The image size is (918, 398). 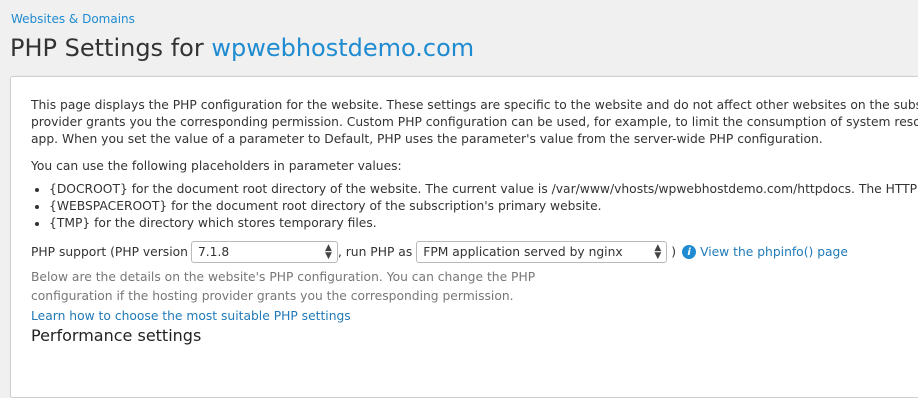 I want to click on performance-settings-heading: Performance settings, so click(x=116, y=335).